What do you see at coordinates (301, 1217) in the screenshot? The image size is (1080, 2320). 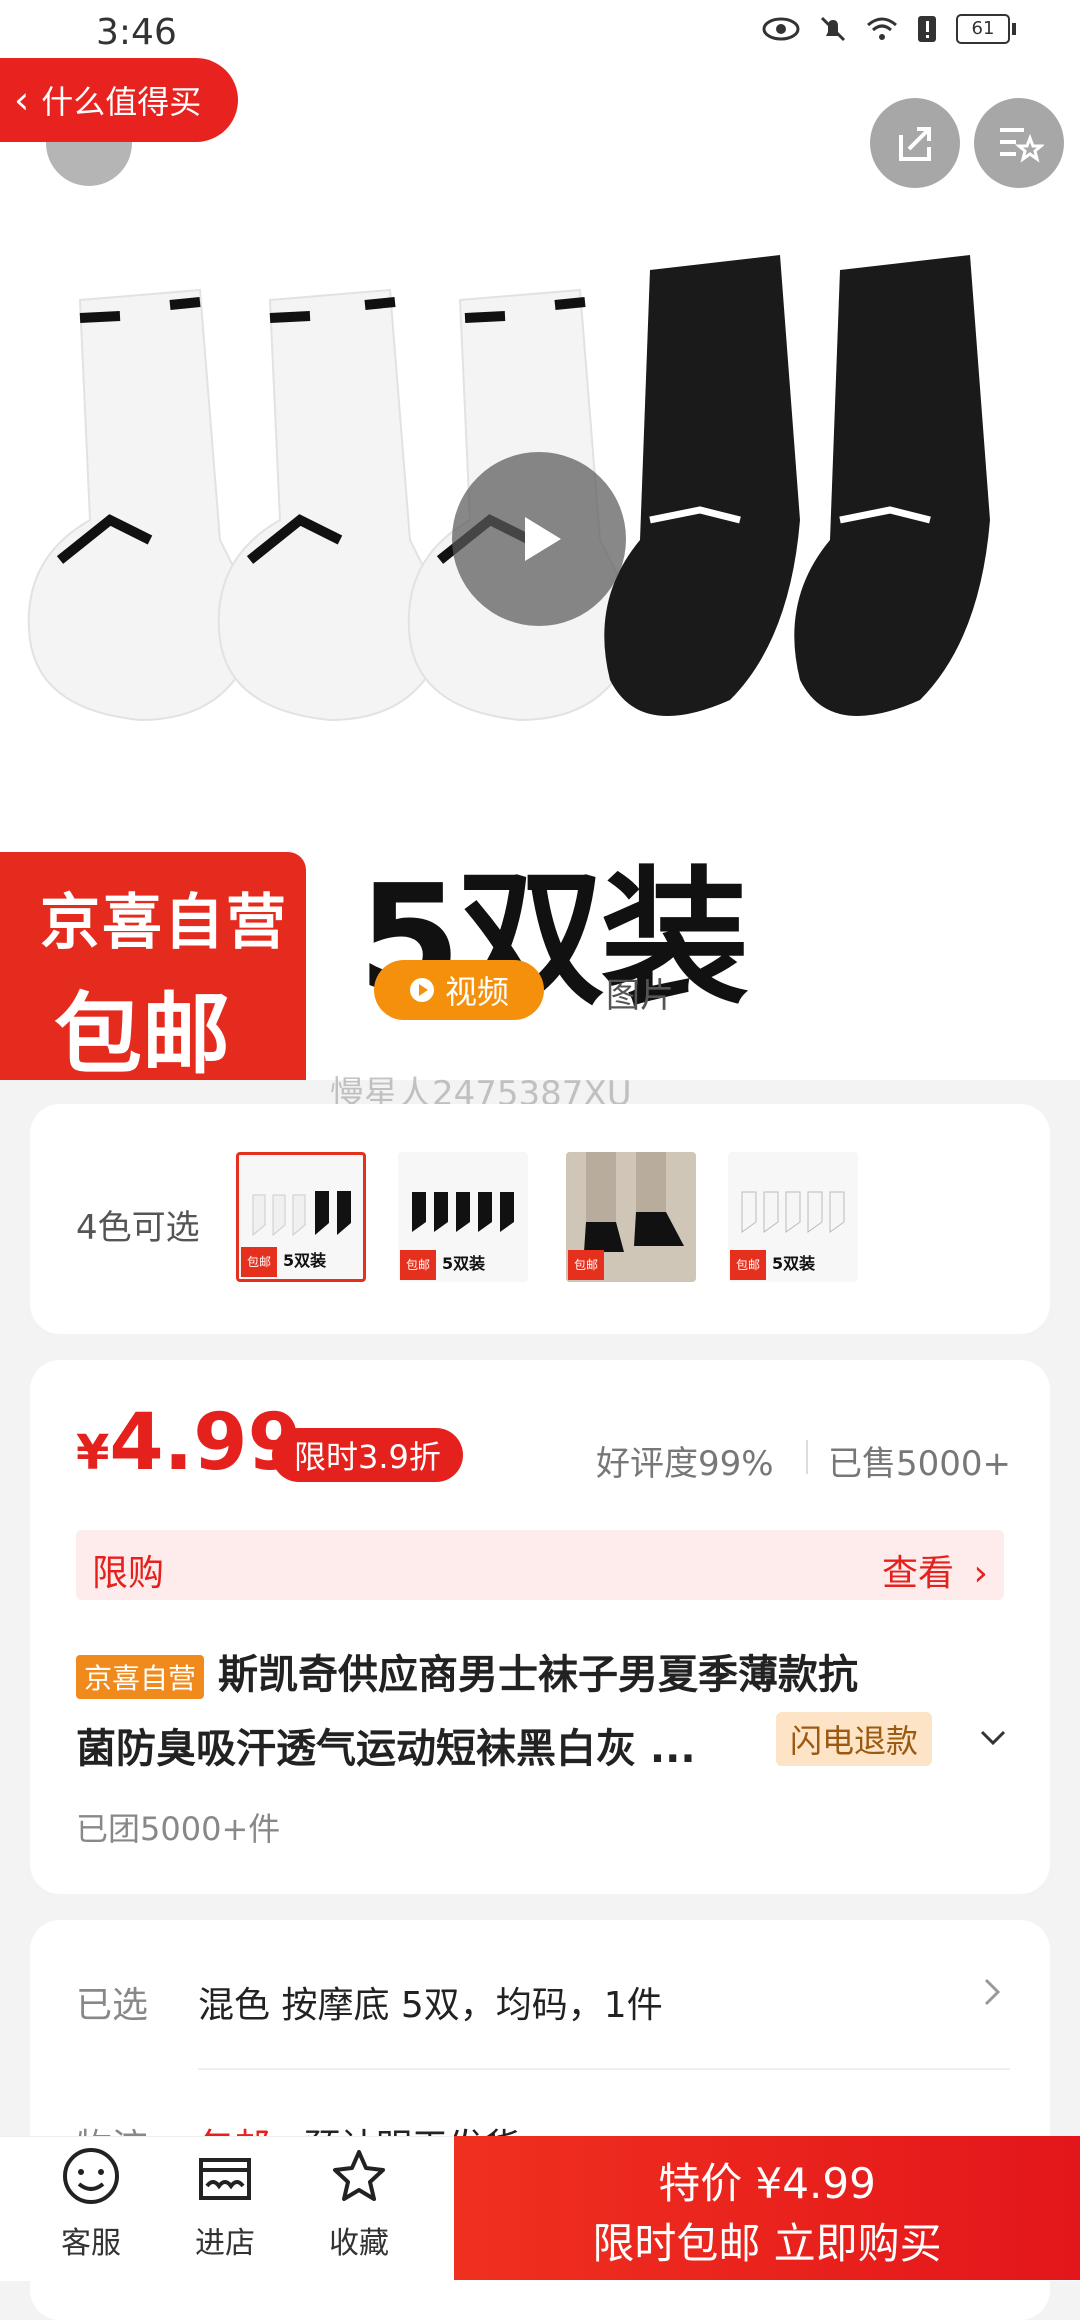 I see `color-thumb-1: 包邮 5双装` at bounding box center [301, 1217].